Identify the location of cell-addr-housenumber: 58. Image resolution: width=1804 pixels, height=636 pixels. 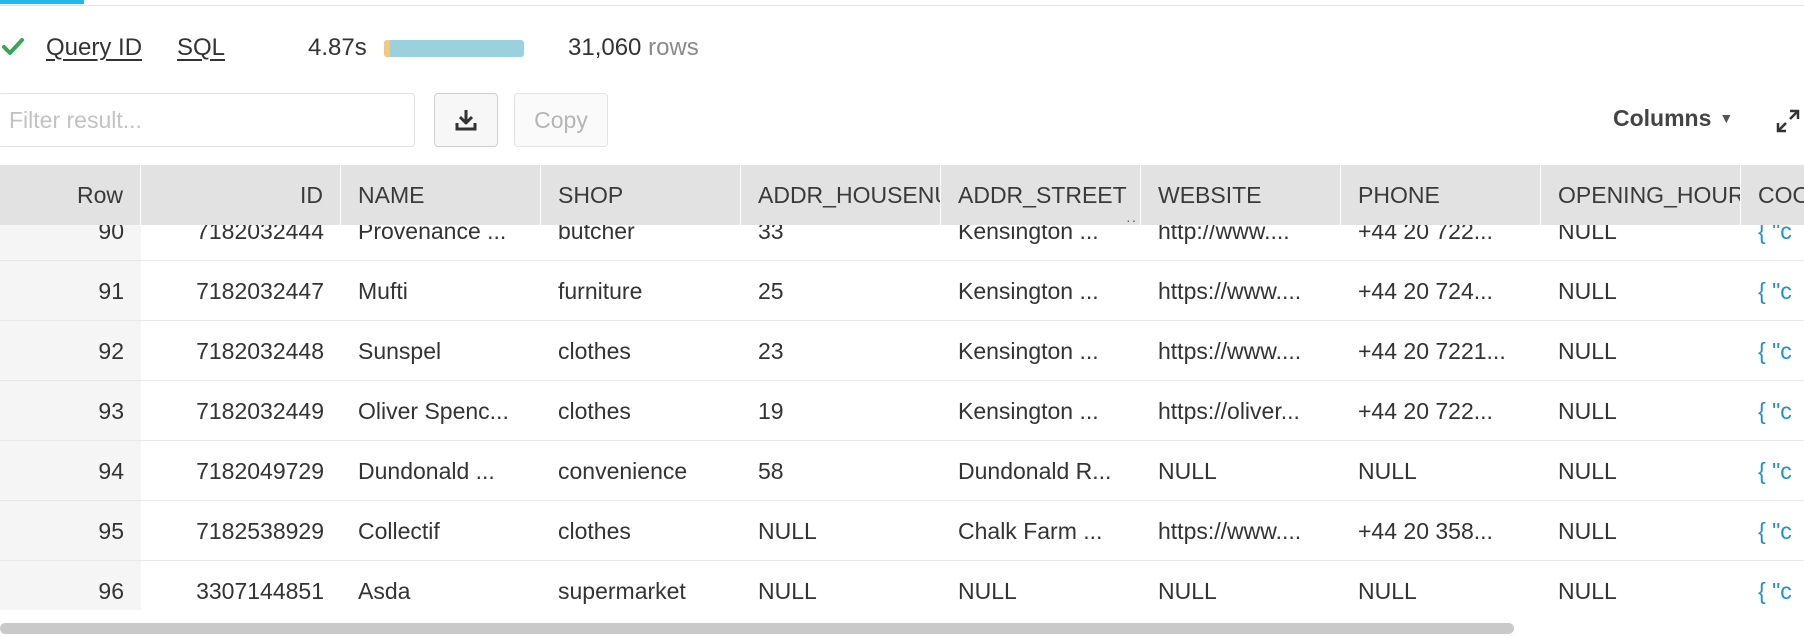
(841, 470).